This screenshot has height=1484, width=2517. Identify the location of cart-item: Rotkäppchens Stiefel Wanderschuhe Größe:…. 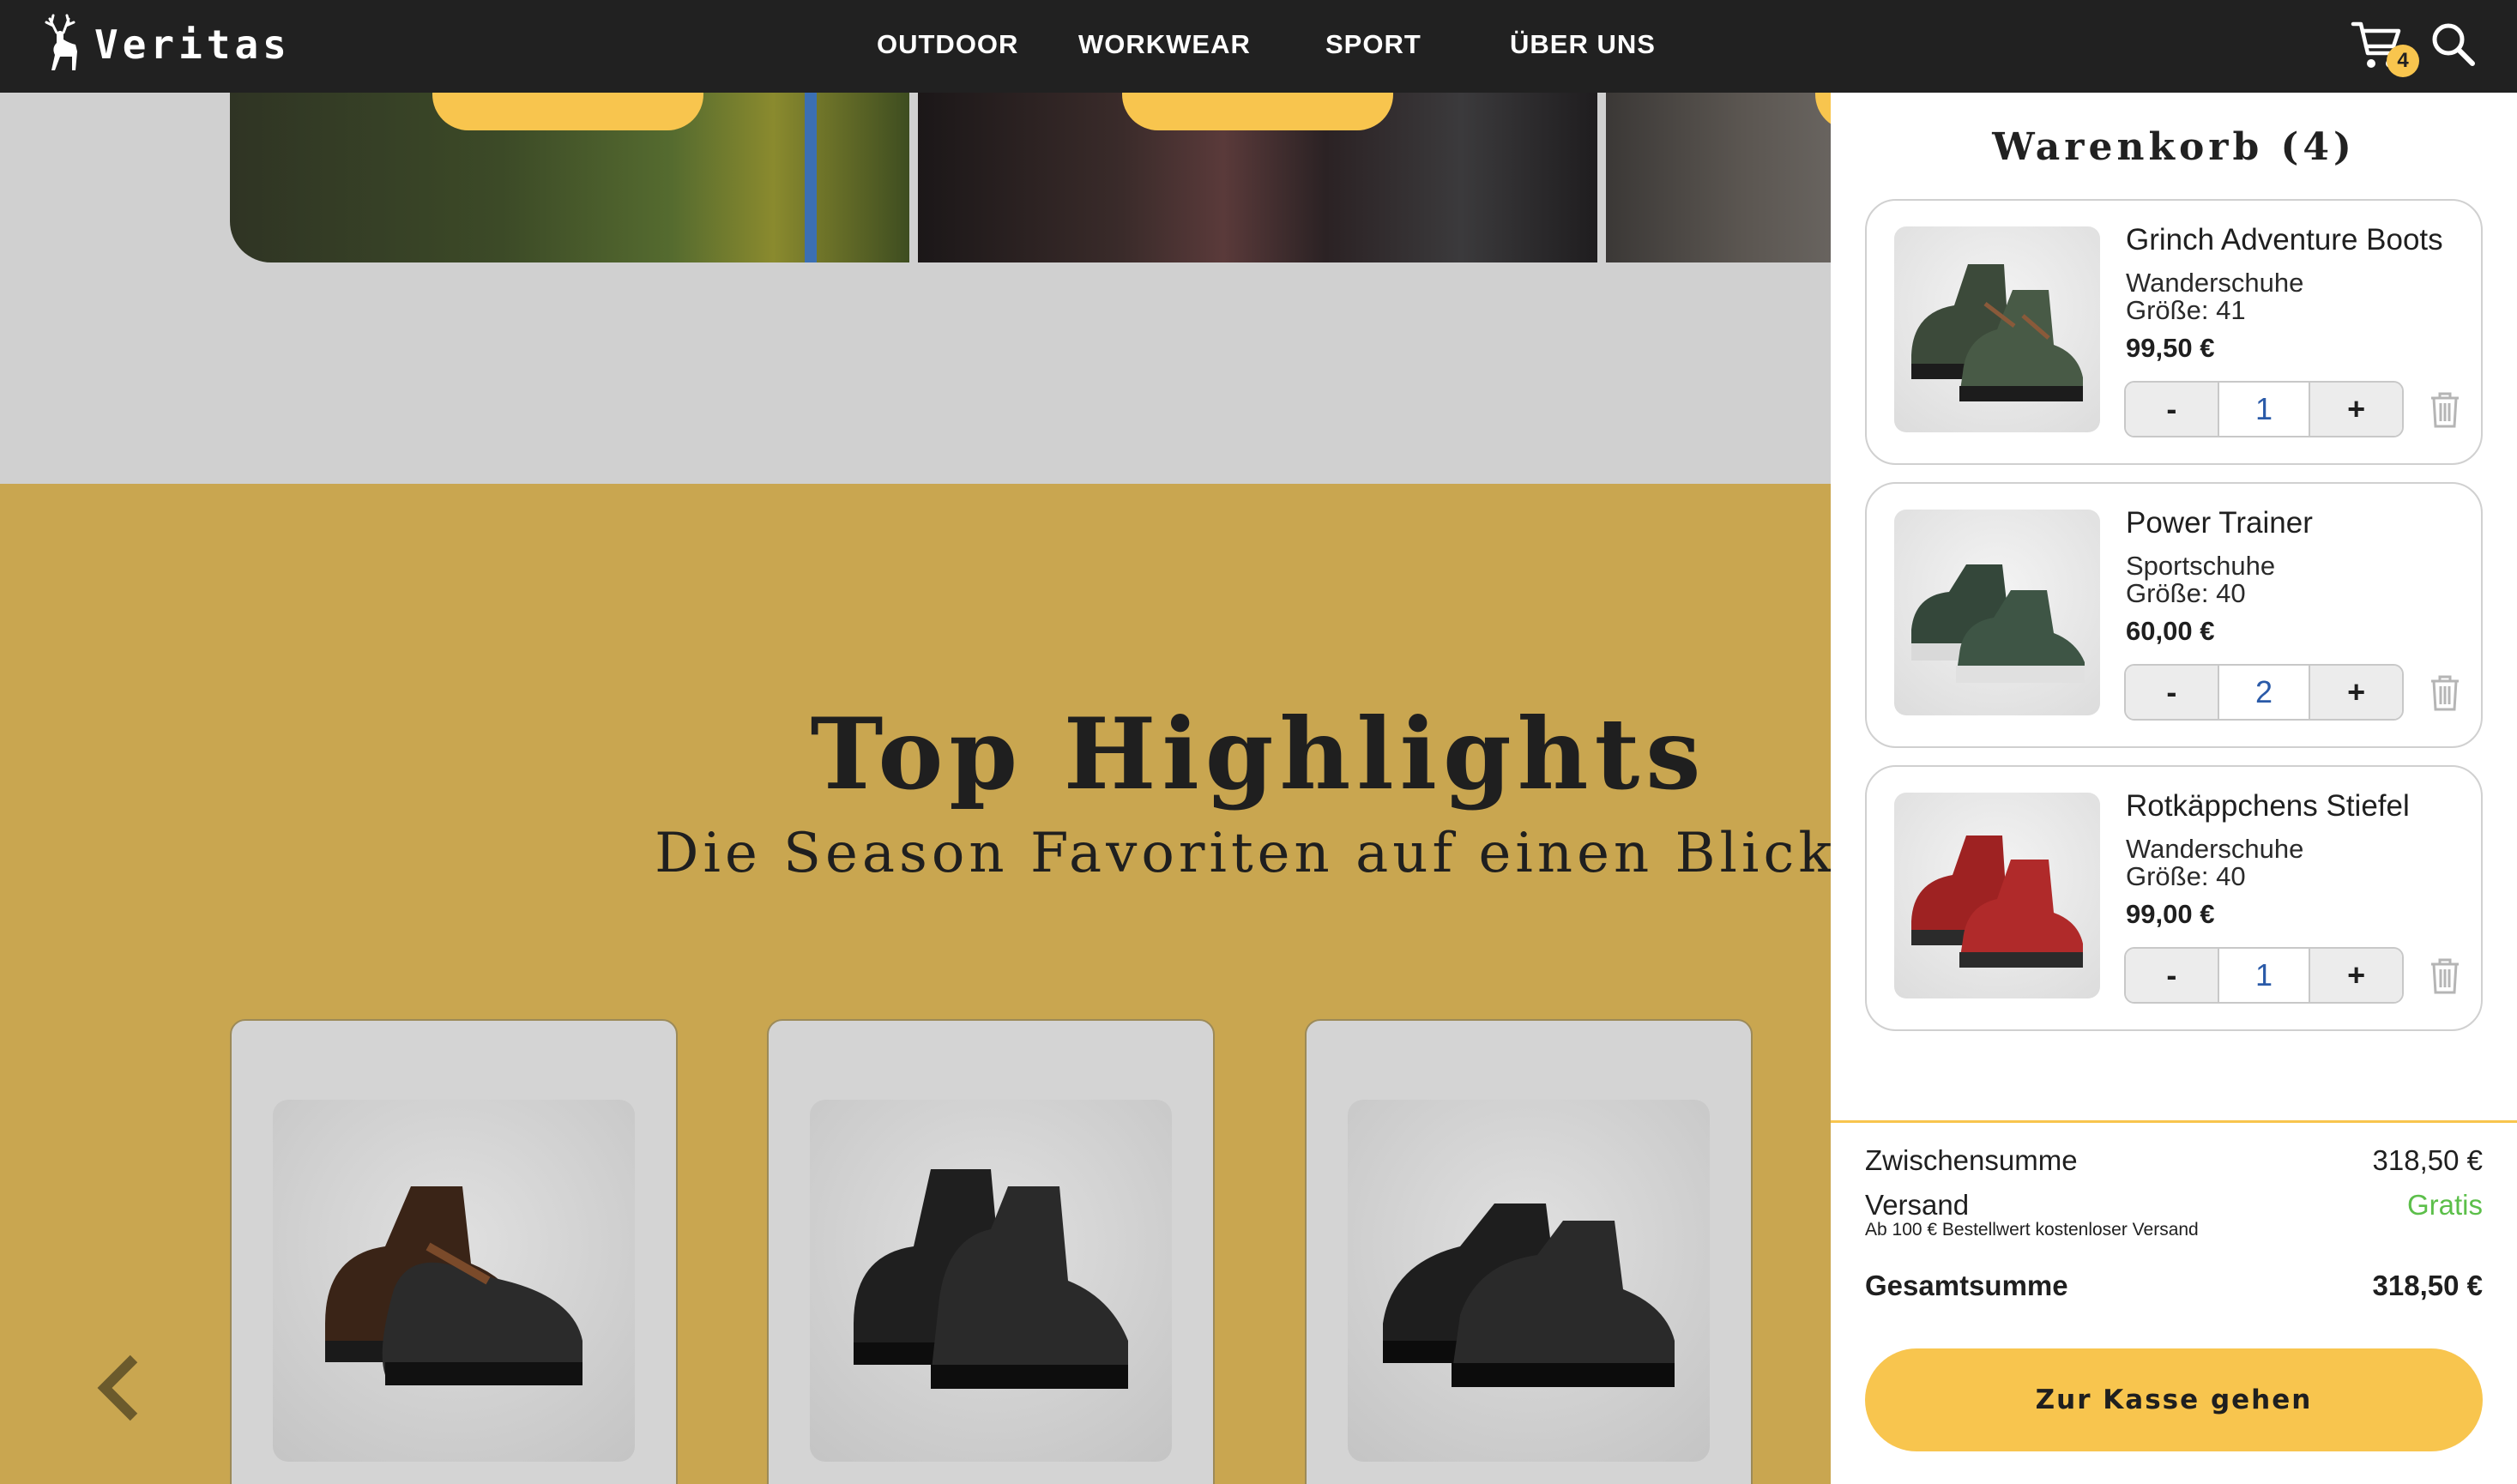
(2174, 898).